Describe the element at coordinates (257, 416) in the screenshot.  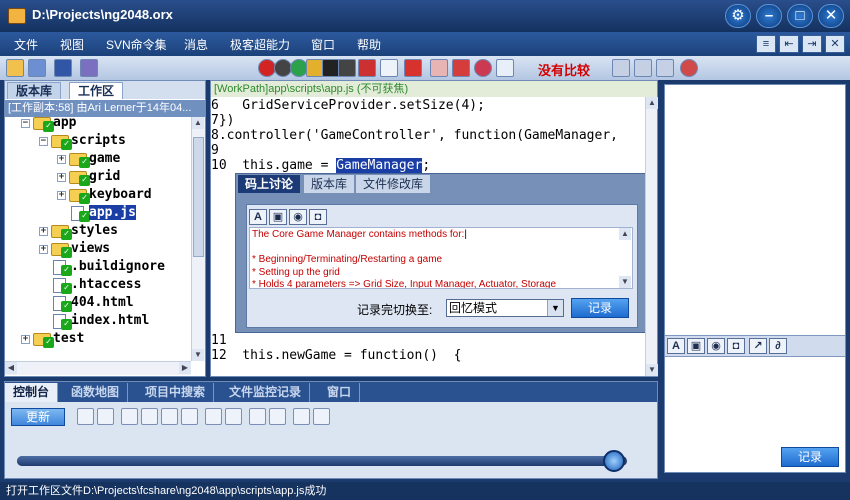
I see `bookmark-icon` at that location.